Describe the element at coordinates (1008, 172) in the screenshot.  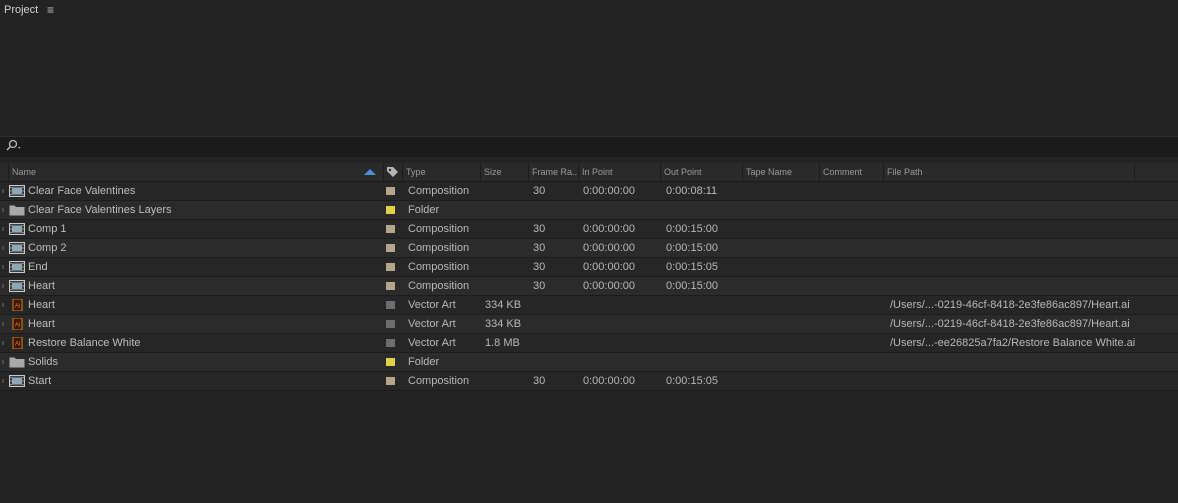
I see `column-file-path: File Path` at that location.